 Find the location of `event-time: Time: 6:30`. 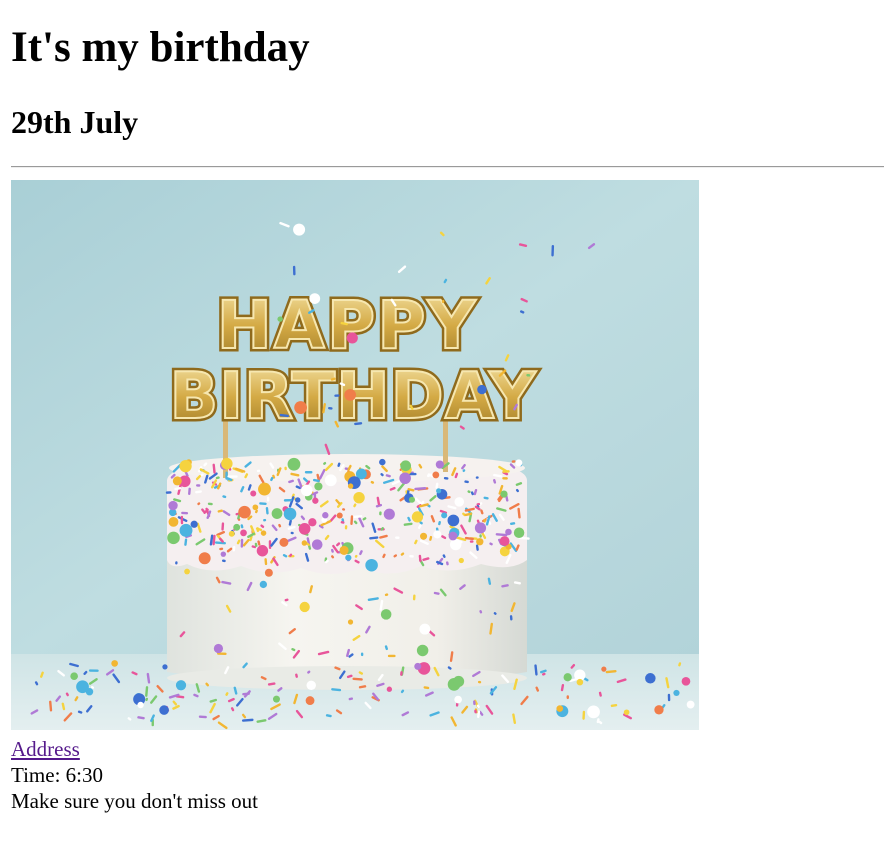

event-time: Time: 6:30 is located at coordinates (57, 775).